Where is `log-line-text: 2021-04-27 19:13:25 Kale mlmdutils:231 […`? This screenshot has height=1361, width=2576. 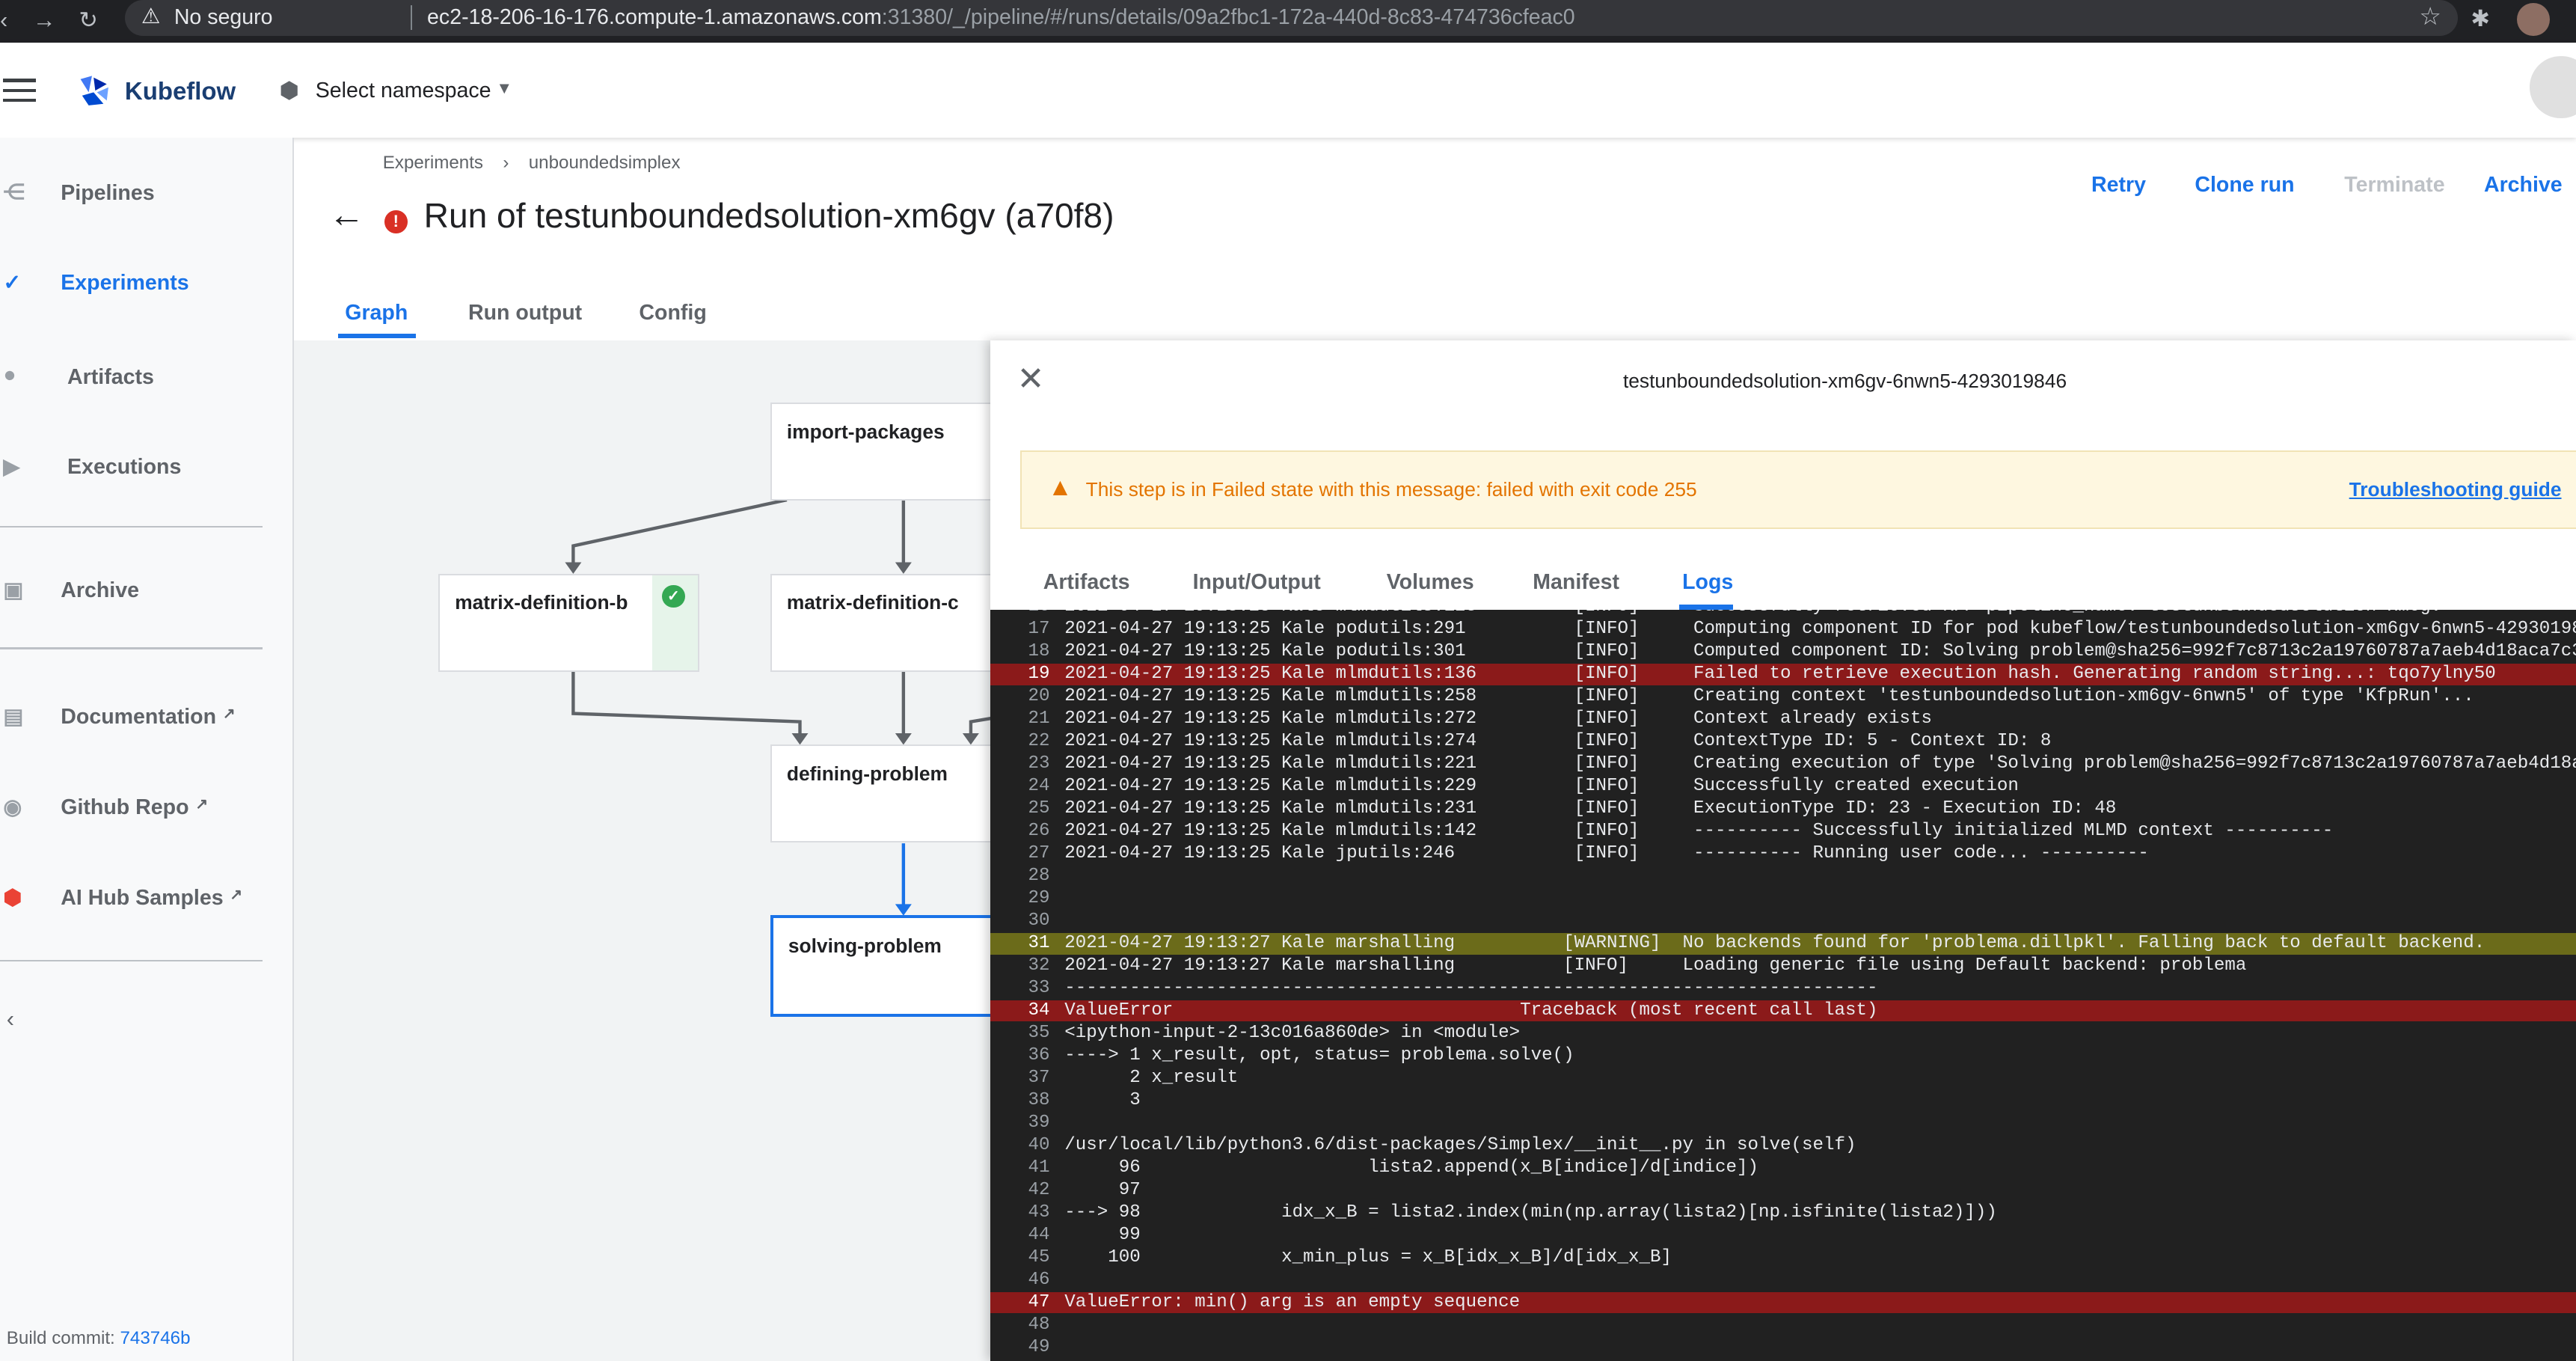
log-line-text: 2021-04-27 19:13:25 Kale mlmdutils:231 [… is located at coordinates (1590, 808).